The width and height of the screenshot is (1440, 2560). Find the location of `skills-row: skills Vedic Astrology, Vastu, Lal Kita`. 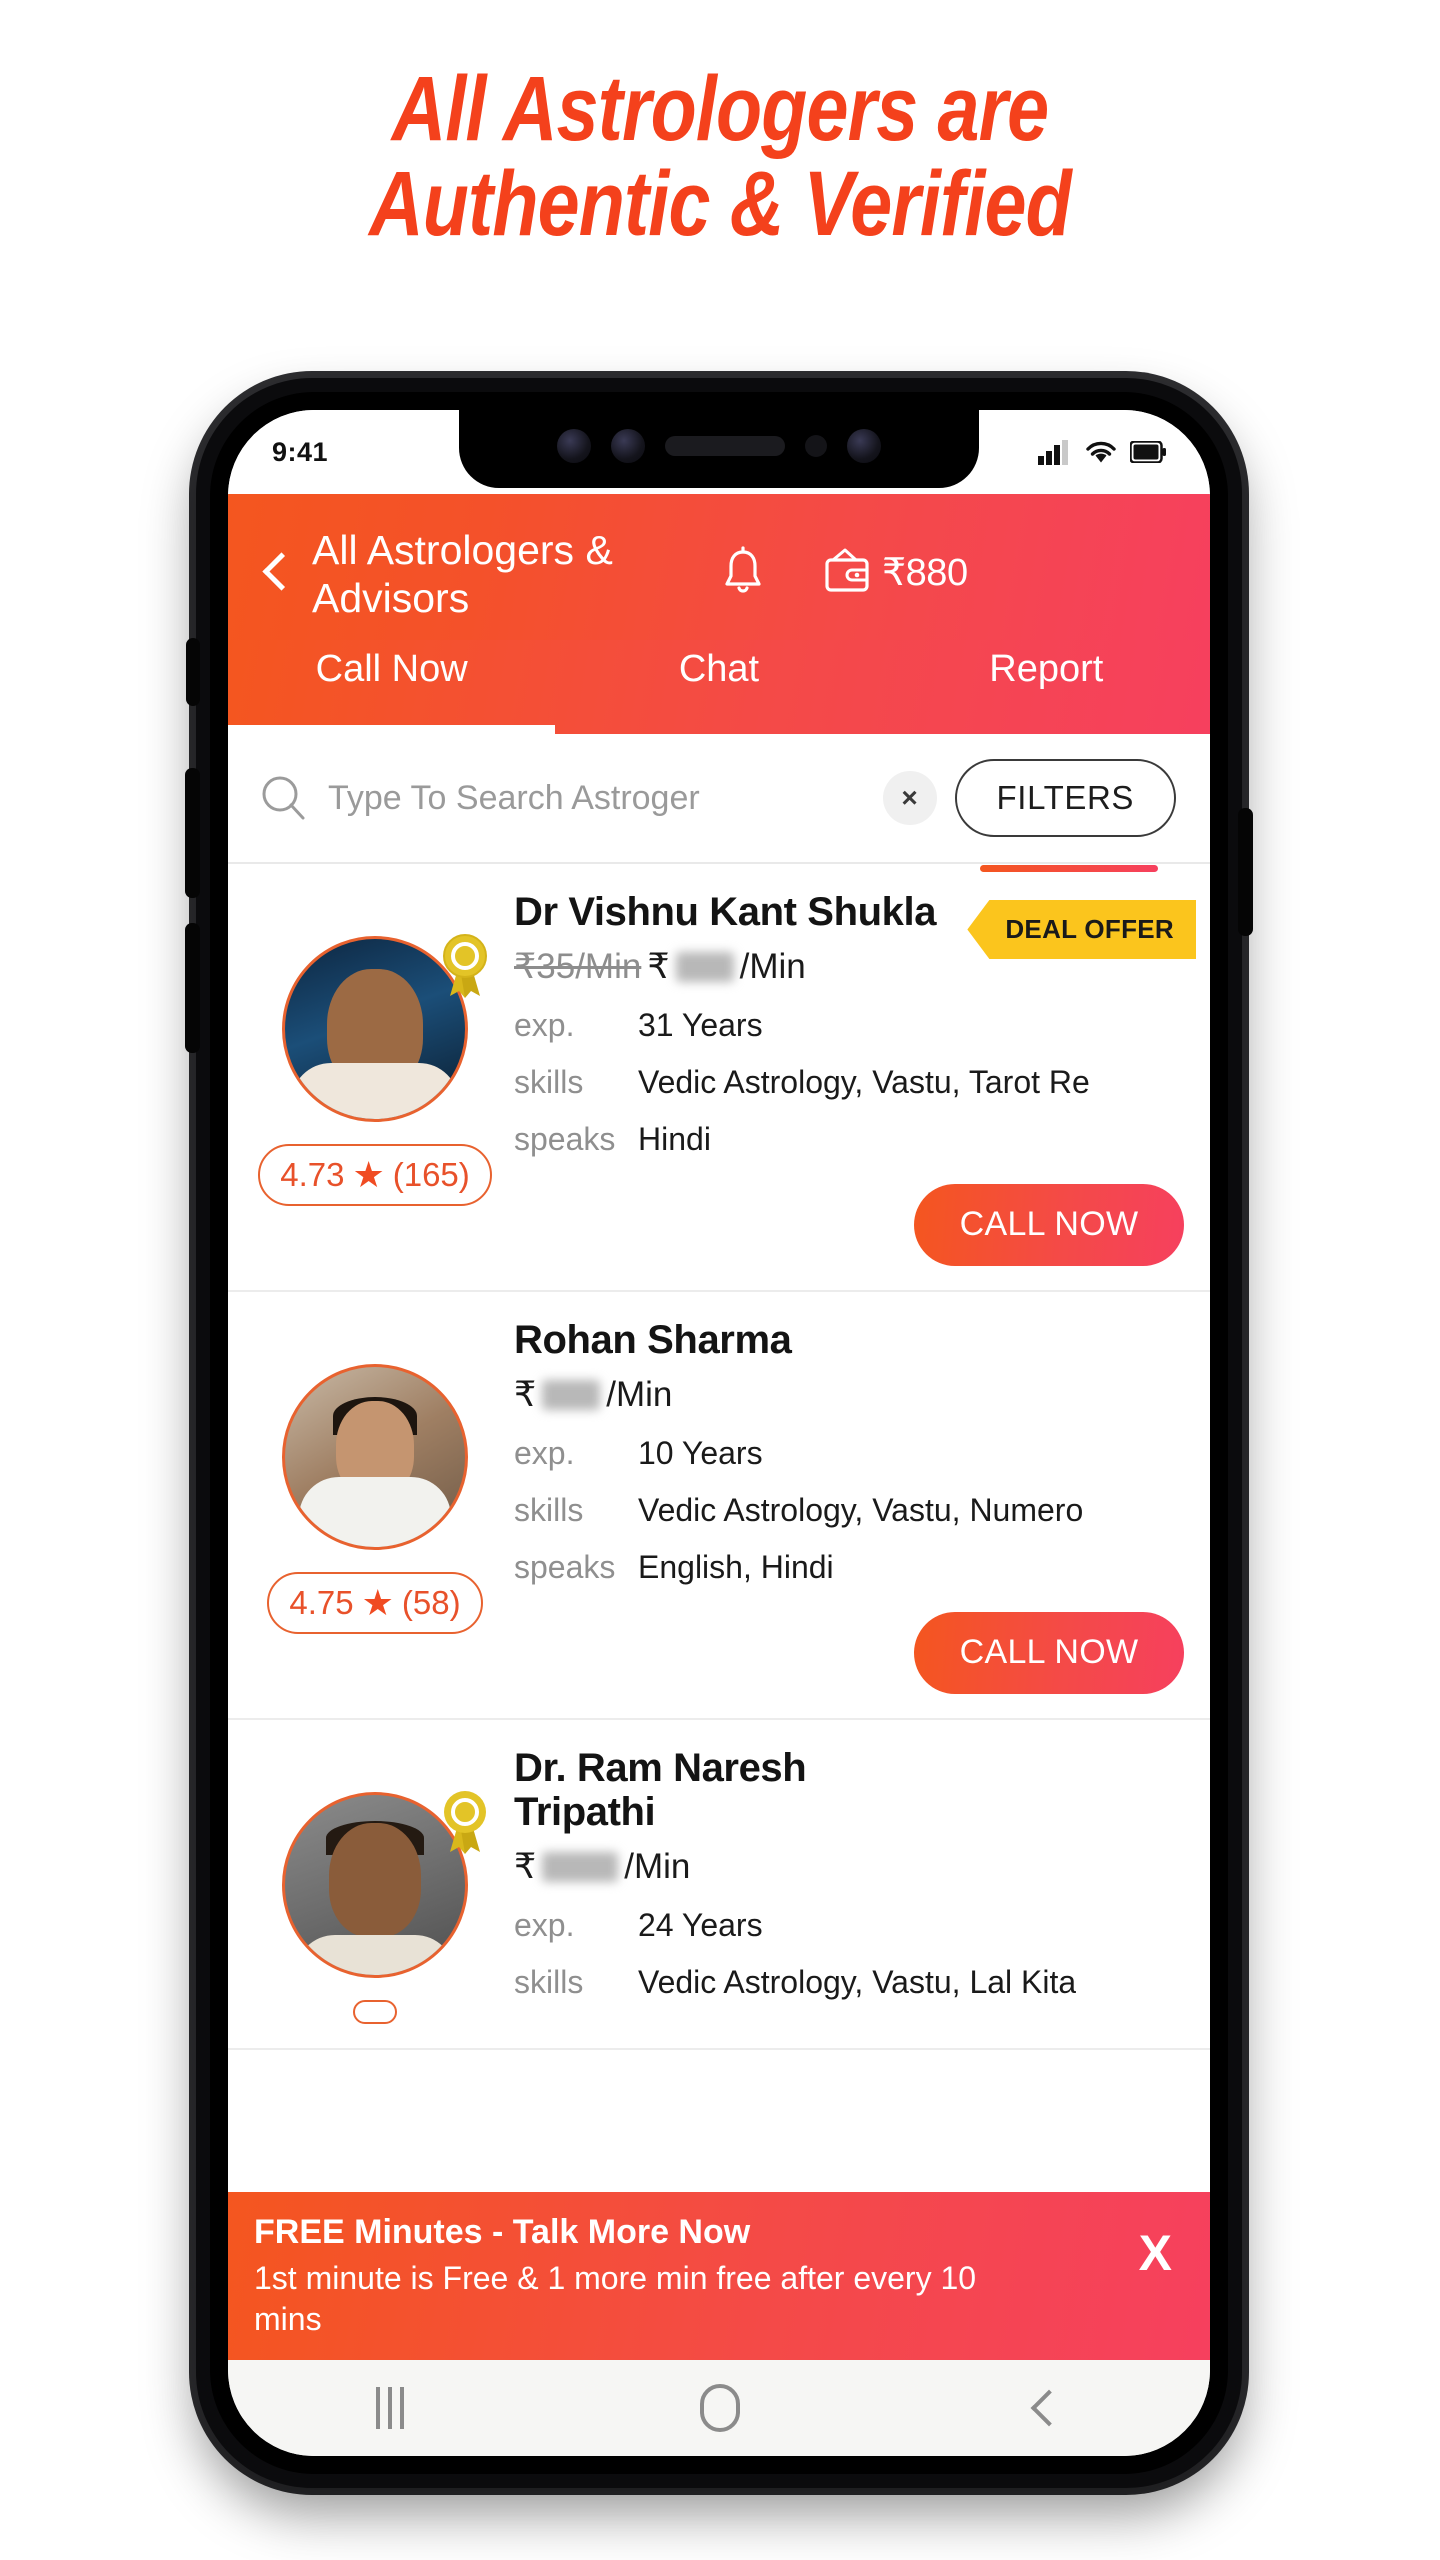

skills-row: skills Vedic Astrology, Vastu, Lal Kita is located at coordinates (849, 1982).